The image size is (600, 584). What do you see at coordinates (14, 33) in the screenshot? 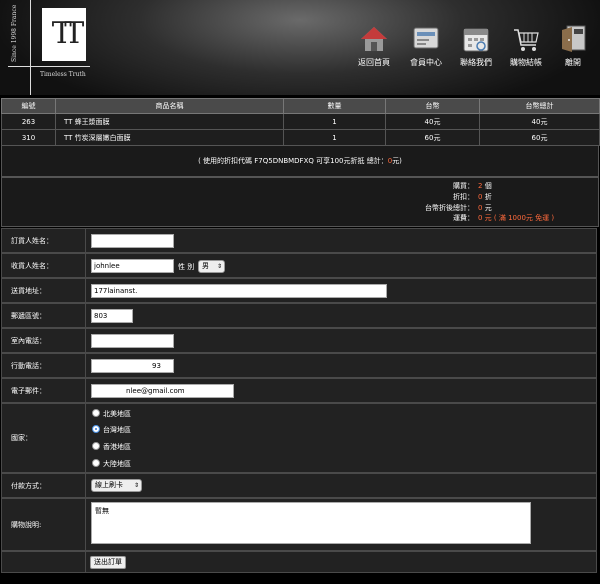
I see `logo-since-text: Since 1998 France` at bounding box center [14, 33].